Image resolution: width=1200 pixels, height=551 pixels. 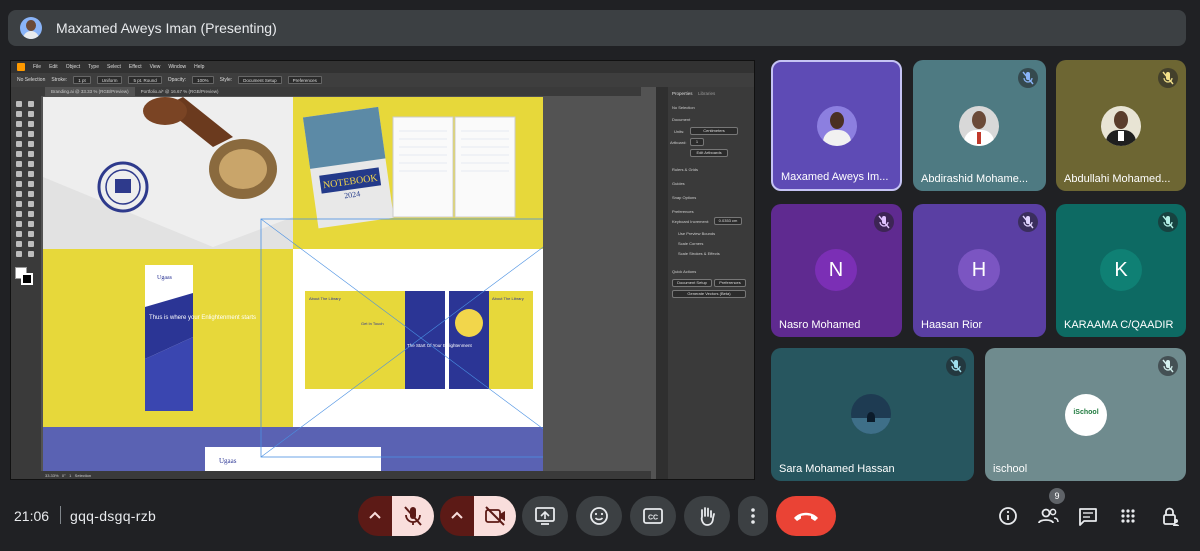 What do you see at coordinates (304, 80) in the screenshot?
I see `preferences-chip: Preferences` at bounding box center [304, 80].